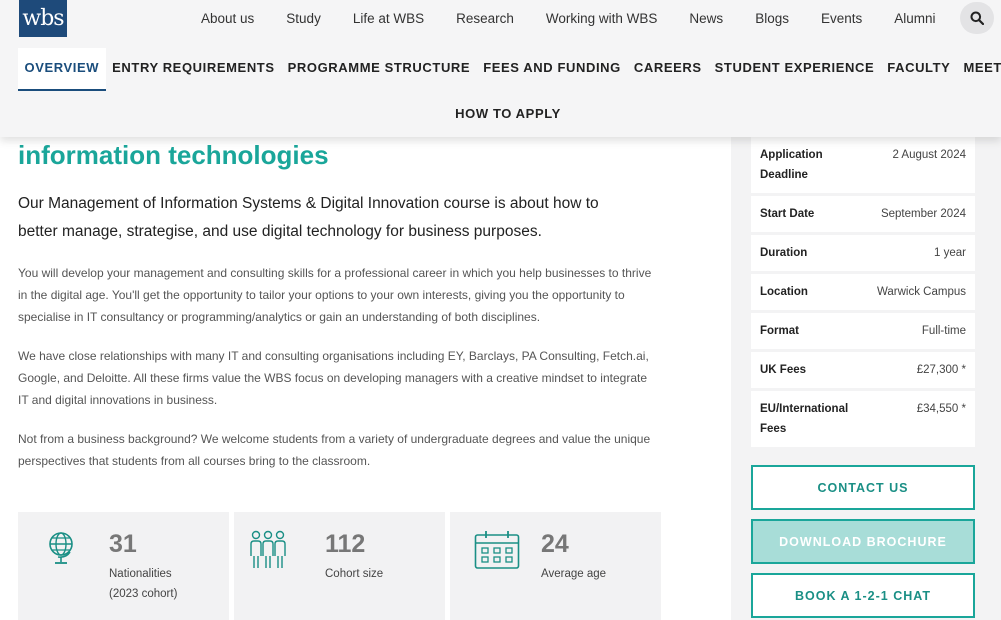  What do you see at coordinates (345, 544) in the screenshot?
I see `stat-value: 112` at bounding box center [345, 544].